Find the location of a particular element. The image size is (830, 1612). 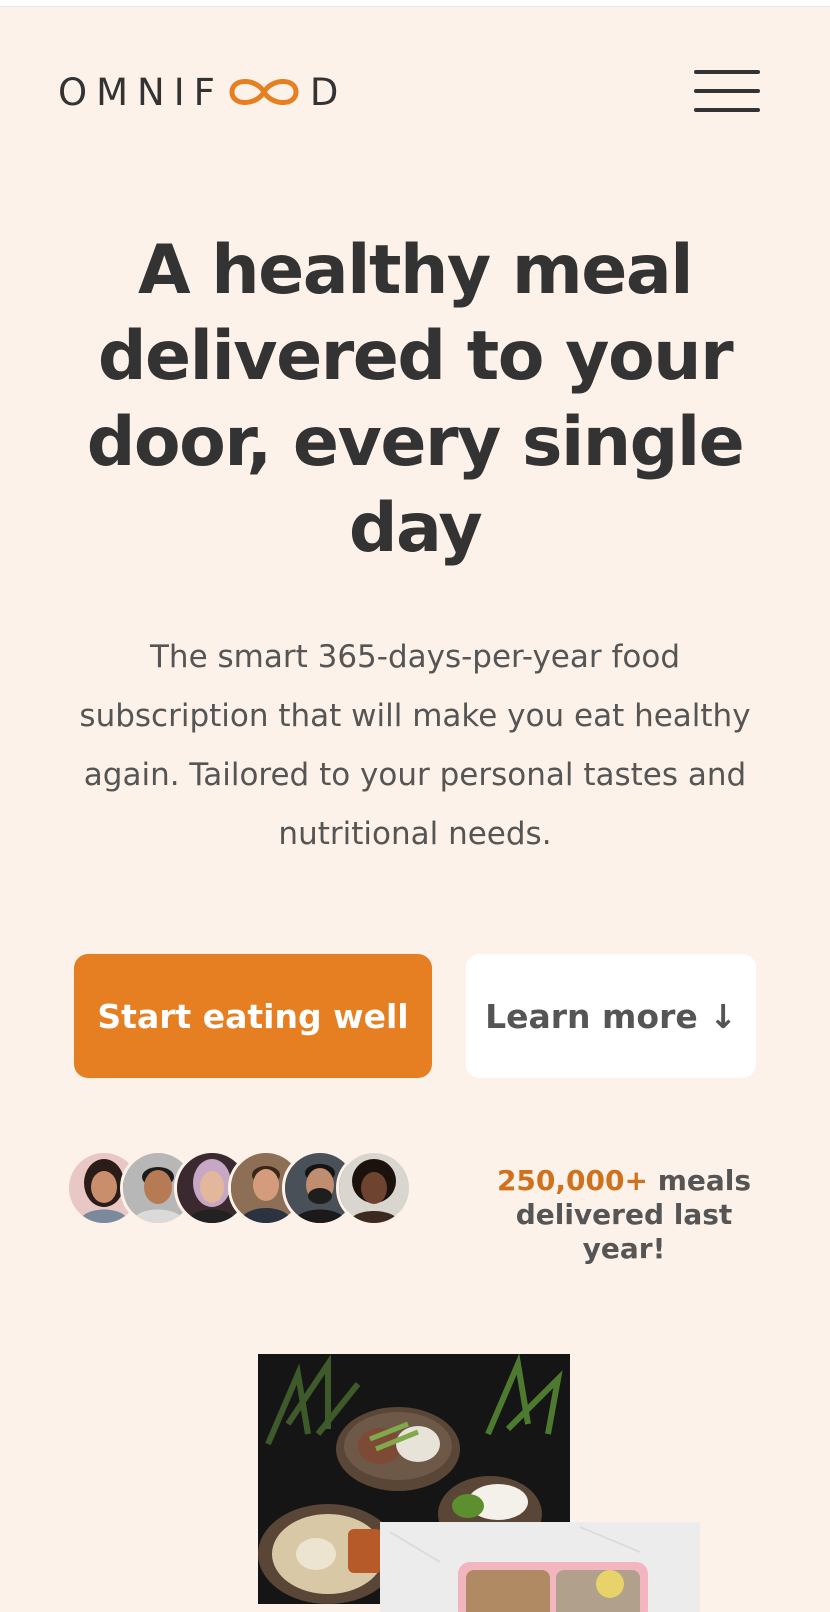

omnifood-logo: OMNIF D is located at coordinates (203, 92).